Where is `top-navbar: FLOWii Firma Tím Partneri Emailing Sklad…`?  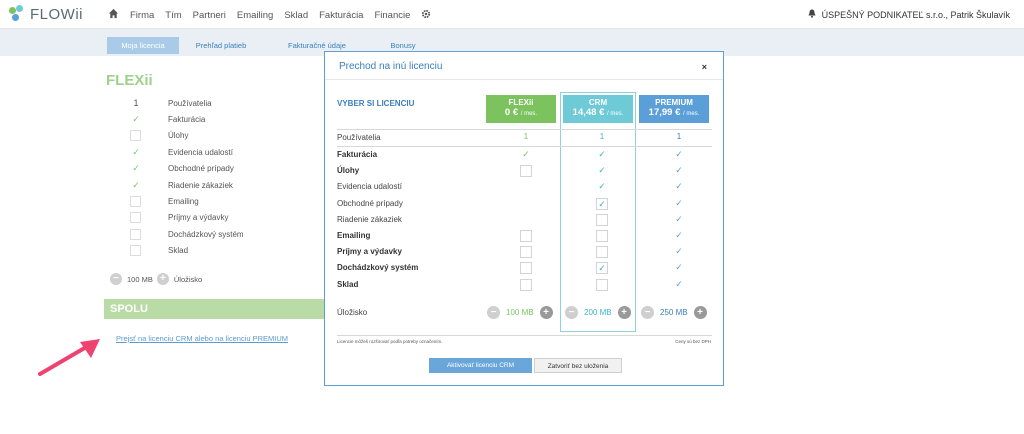
top-navbar: FLOWii Firma Tím Partneri Emailing Sklad… is located at coordinates (512, 14).